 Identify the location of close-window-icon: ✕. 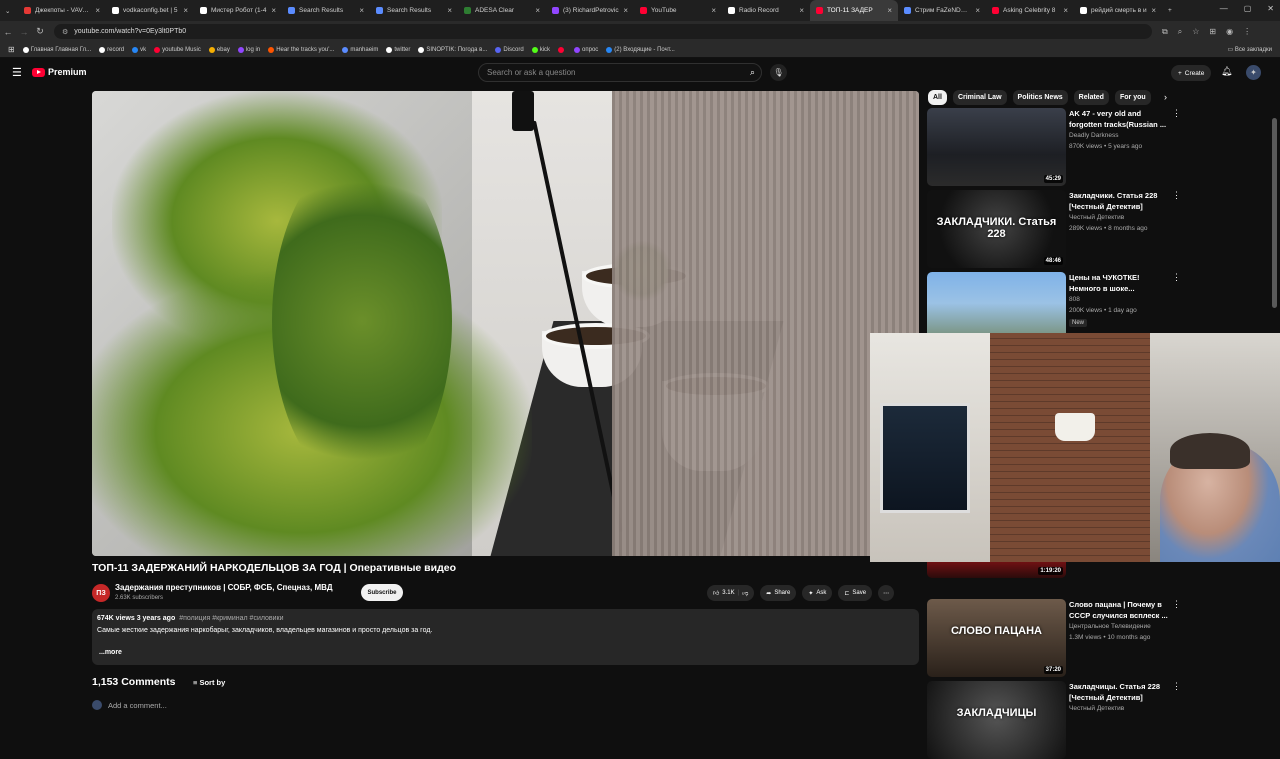
(1270, 8).